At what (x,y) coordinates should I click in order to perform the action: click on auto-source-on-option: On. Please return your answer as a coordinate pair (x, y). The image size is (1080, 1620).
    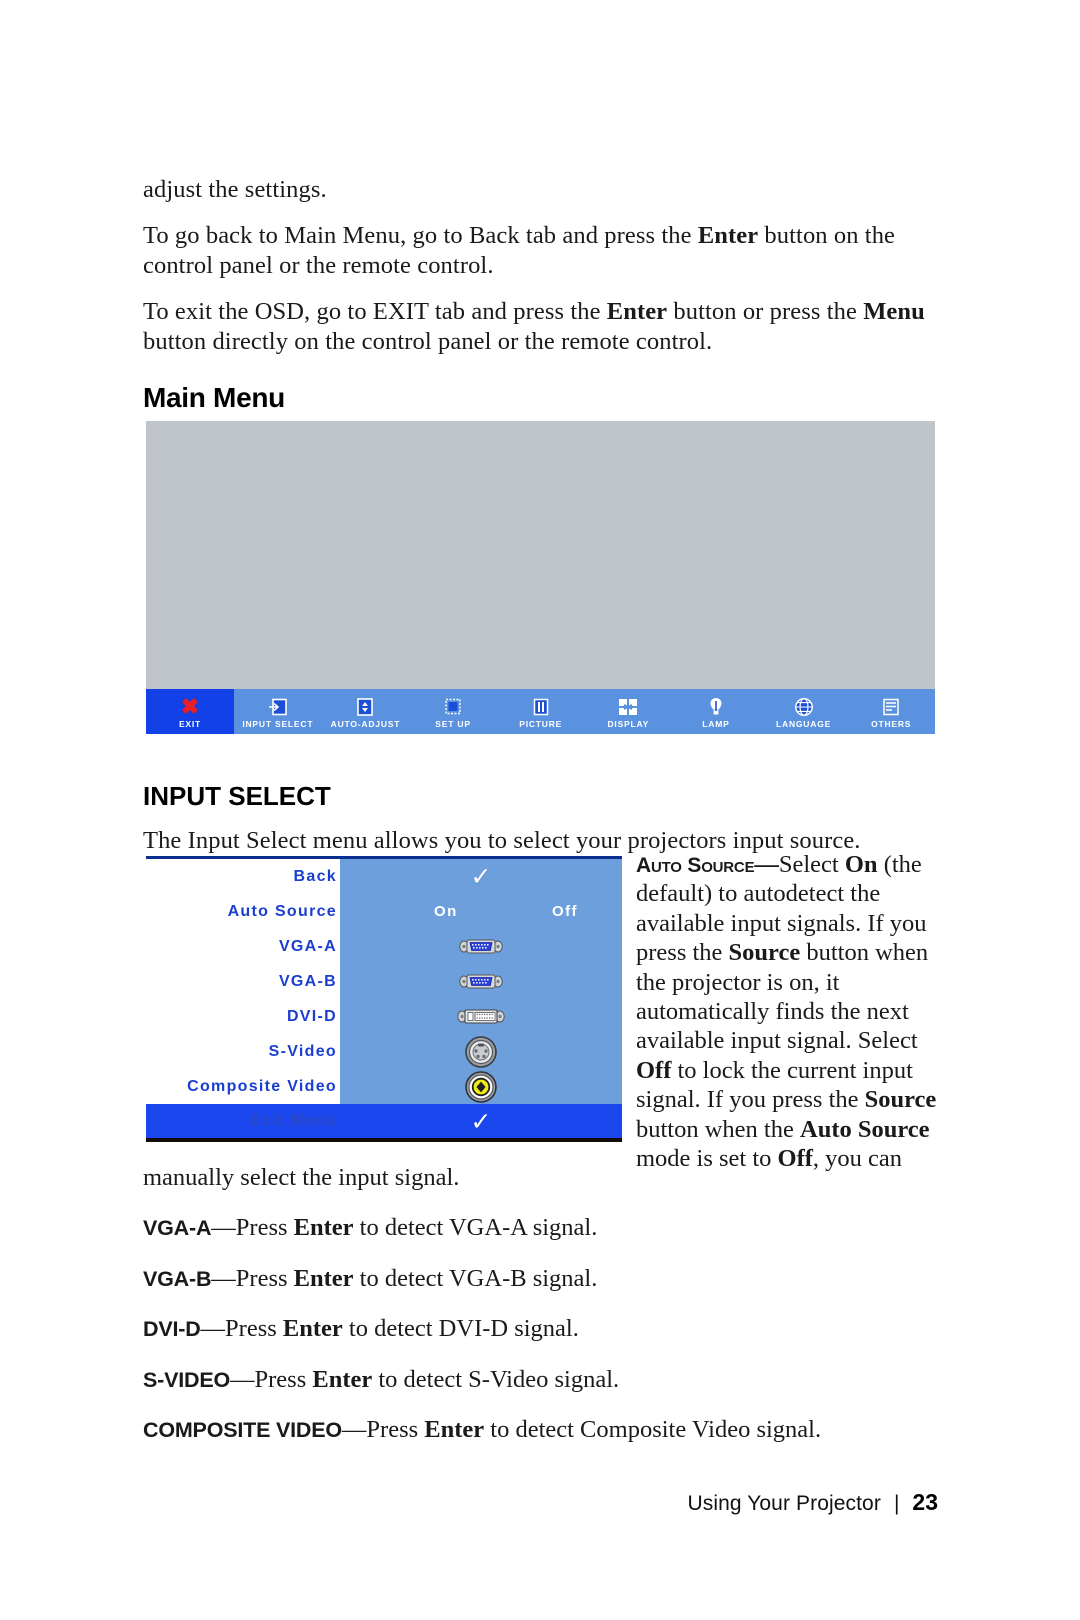
    Looking at the image, I should click on (446, 911).